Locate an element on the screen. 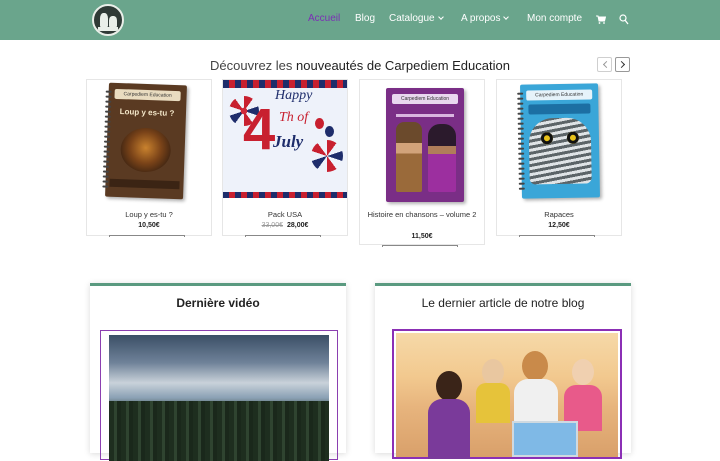  cart-icon is located at coordinates (601, 19).